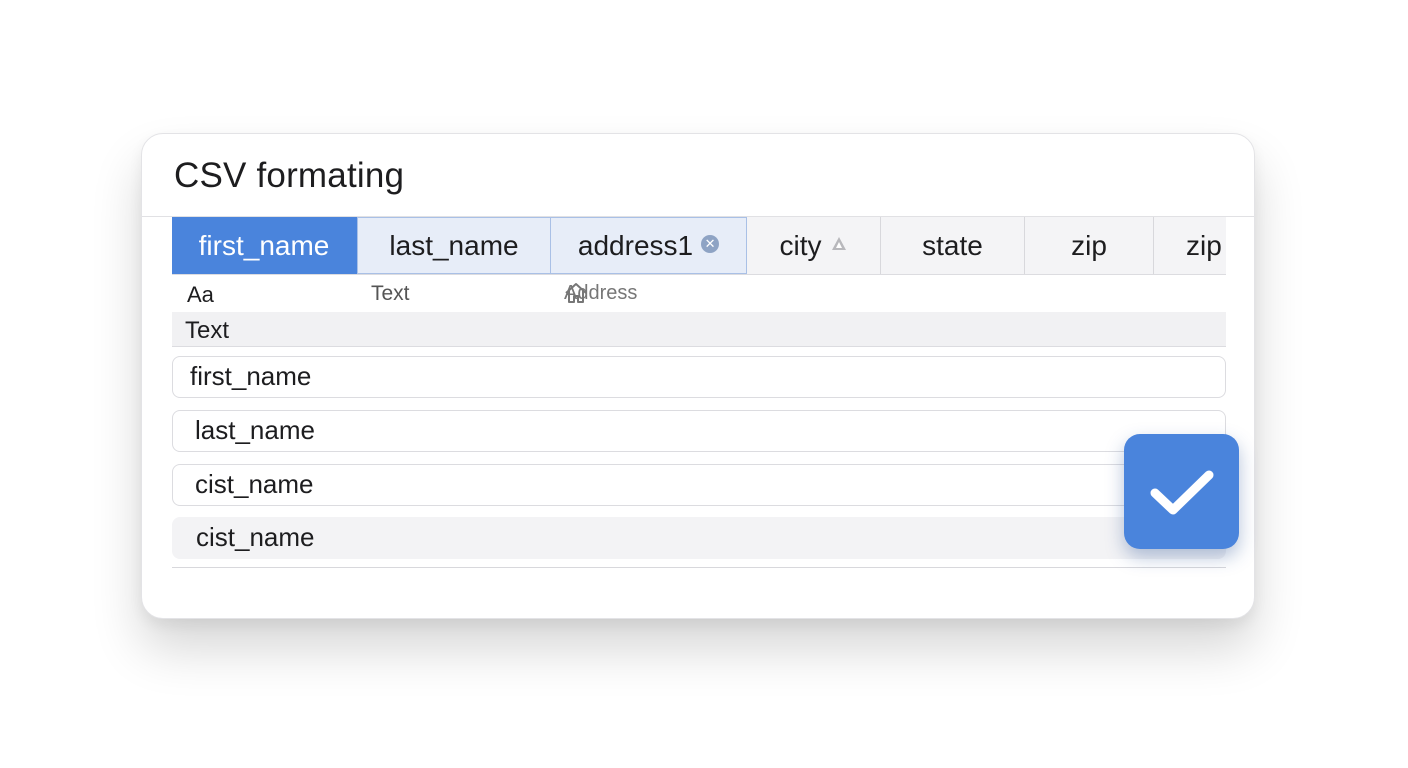 This screenshot has width=1408, height=768. I want to click on column-label: state, so click(952, 245).